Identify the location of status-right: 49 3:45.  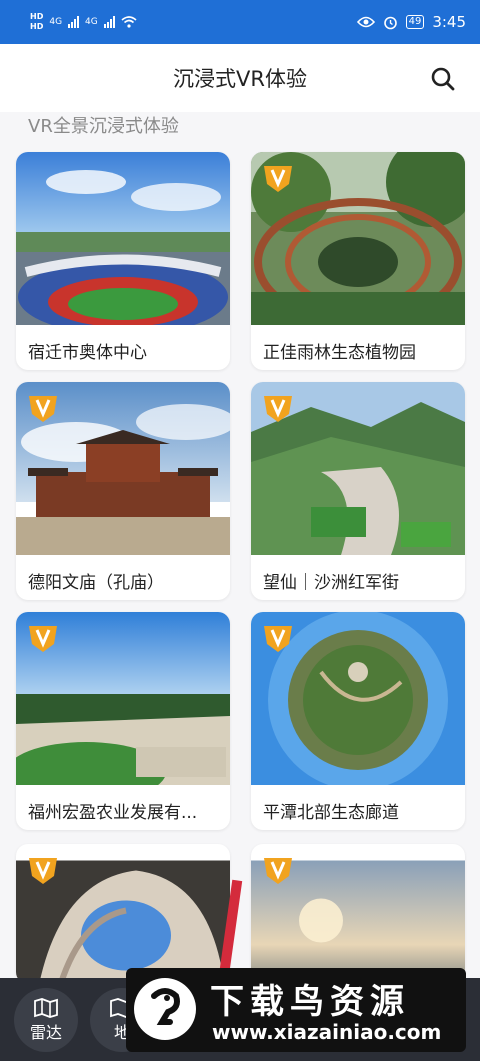
(411, 22).